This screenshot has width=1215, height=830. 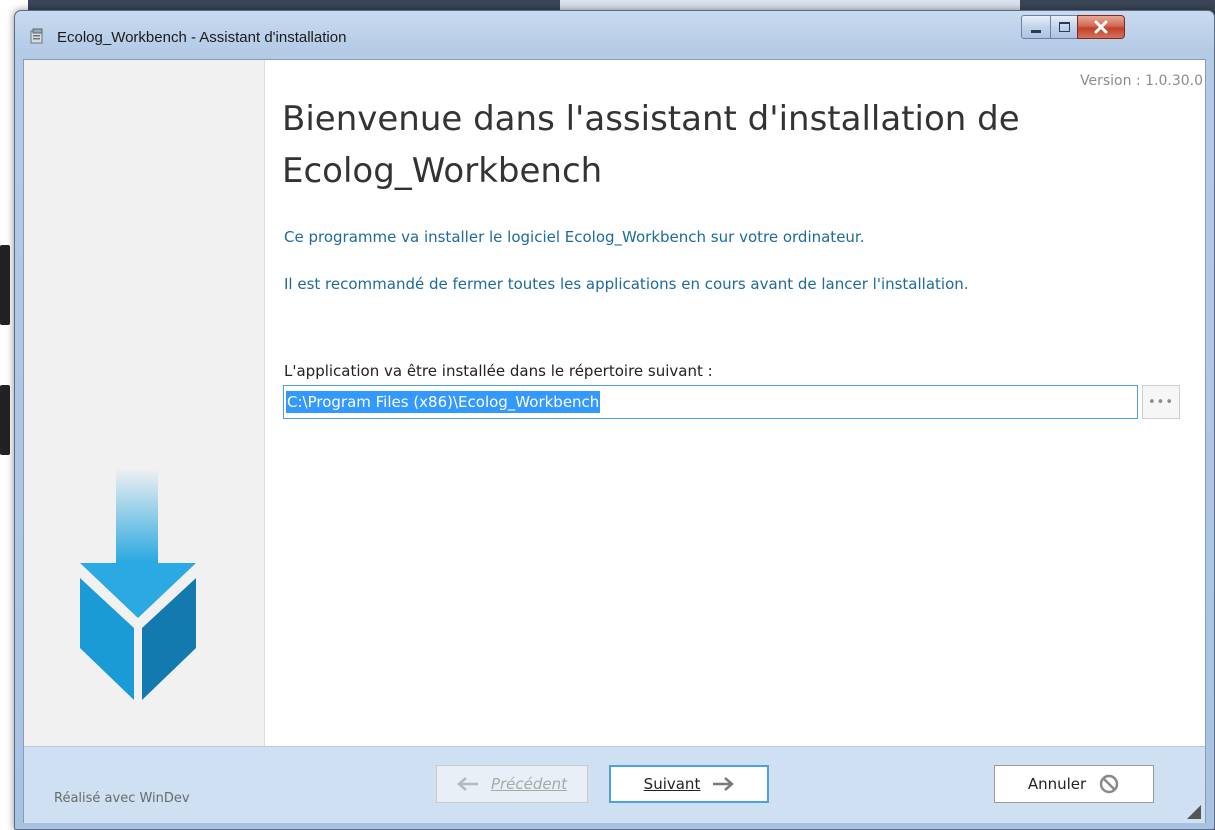 What do you see at coordinates (1109, 784) in the screenshot?
I see `cancel-circle-icon` at bounding box center [1109, 784].